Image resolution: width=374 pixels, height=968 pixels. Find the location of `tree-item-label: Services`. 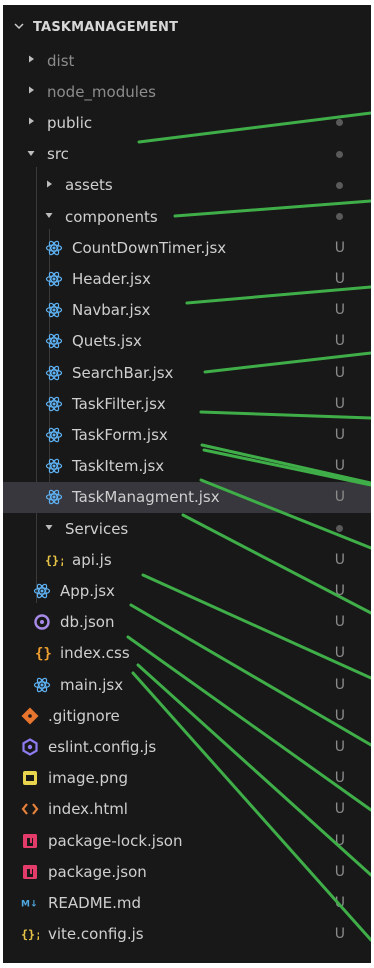

tree-item-label: Services is located at coordinates (97, 528).